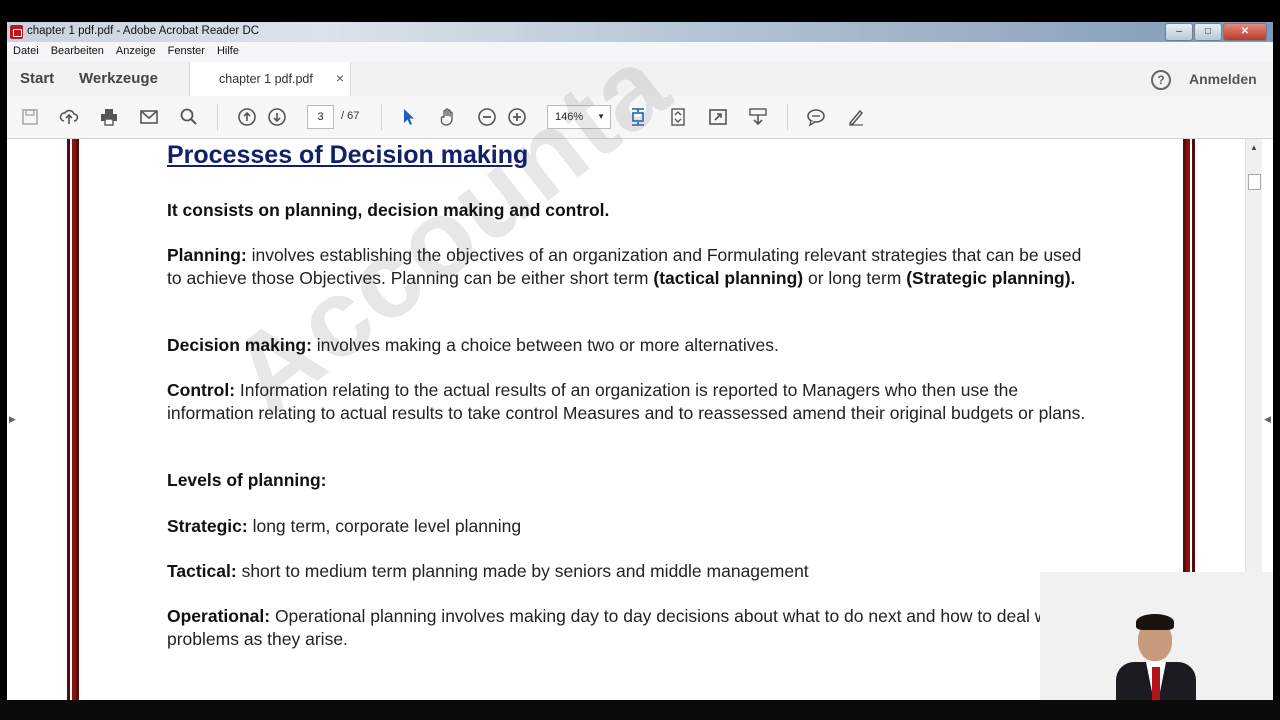 The image size is (1280, 720). What do you see at coordinates (118, 78) in the screenshot?
I see `tab-tools: Werkzeuge` at bounding box center [118, 78].